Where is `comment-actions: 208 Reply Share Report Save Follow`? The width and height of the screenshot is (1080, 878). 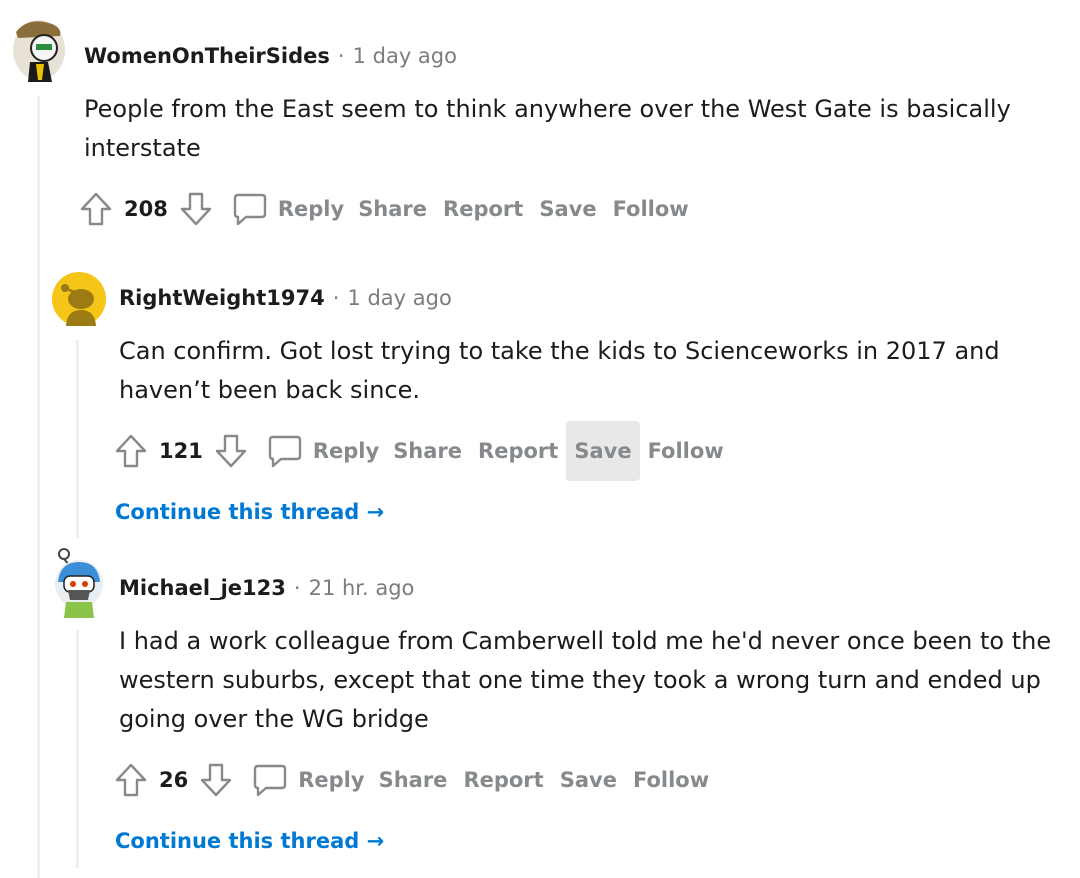 comment-actions: 208 Reply Share Report Save Follow is located at coordinates (387, 209).